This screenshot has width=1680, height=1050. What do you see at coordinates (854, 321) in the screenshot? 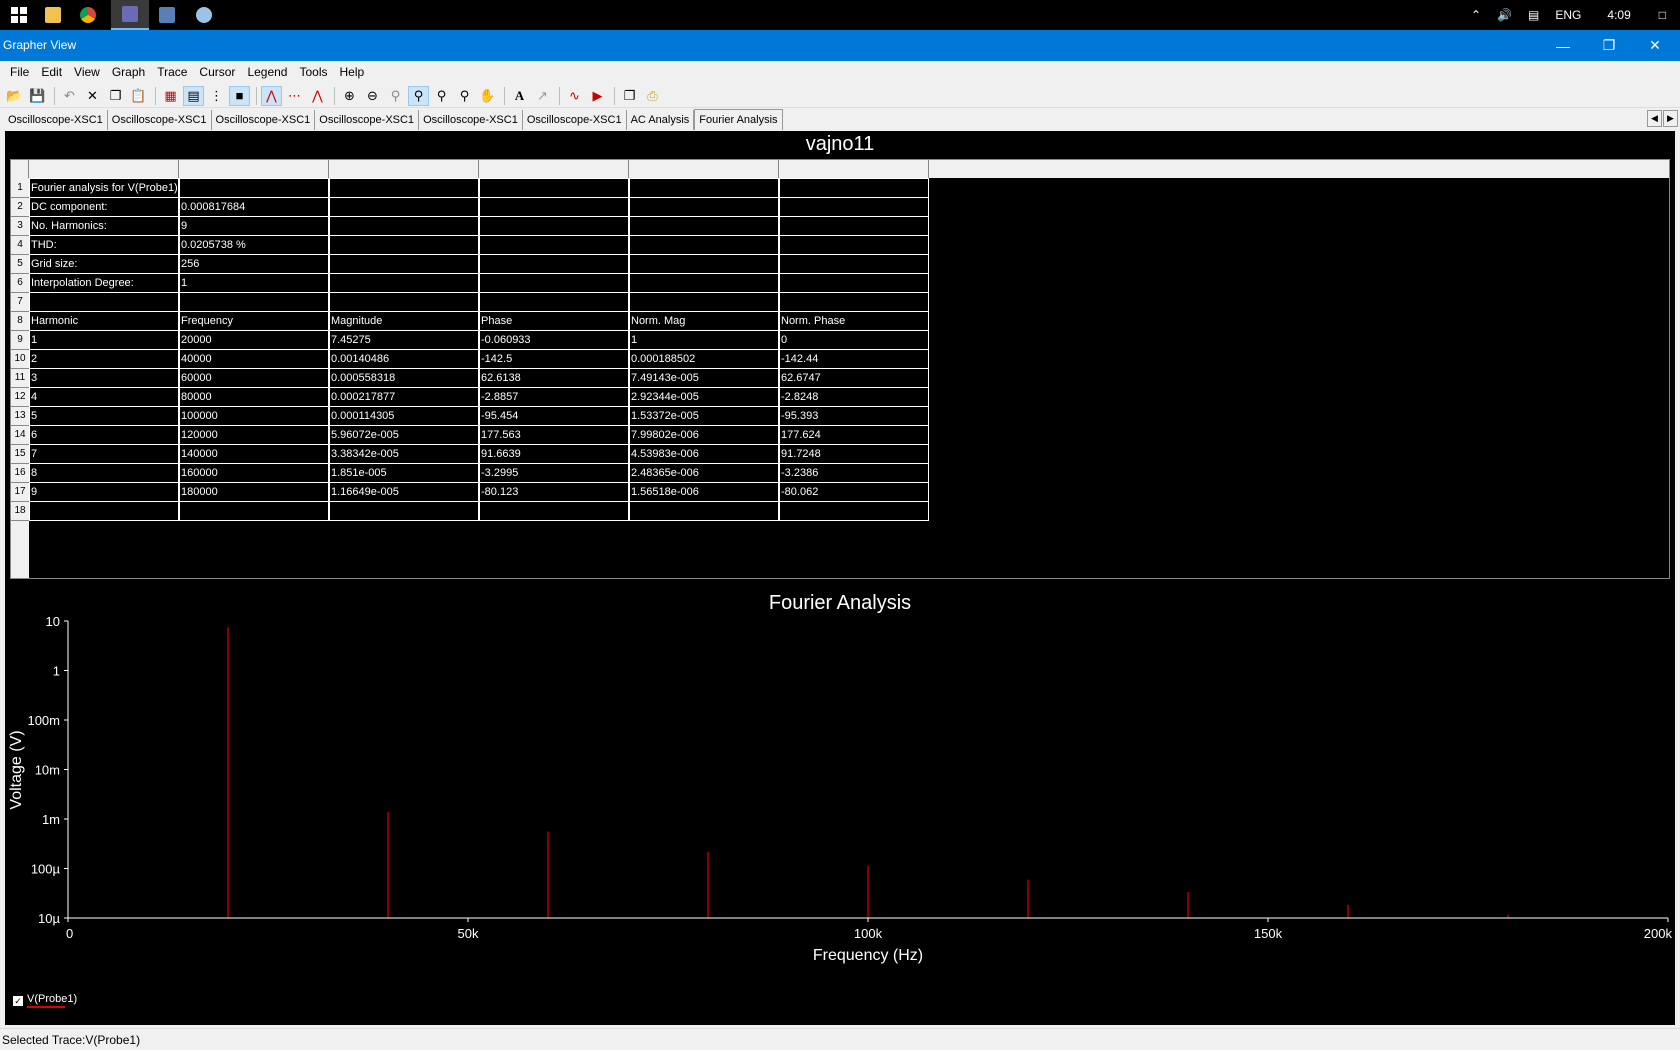
I see `grid-cell: Norm. Phase` at bounding box center [854, 321].